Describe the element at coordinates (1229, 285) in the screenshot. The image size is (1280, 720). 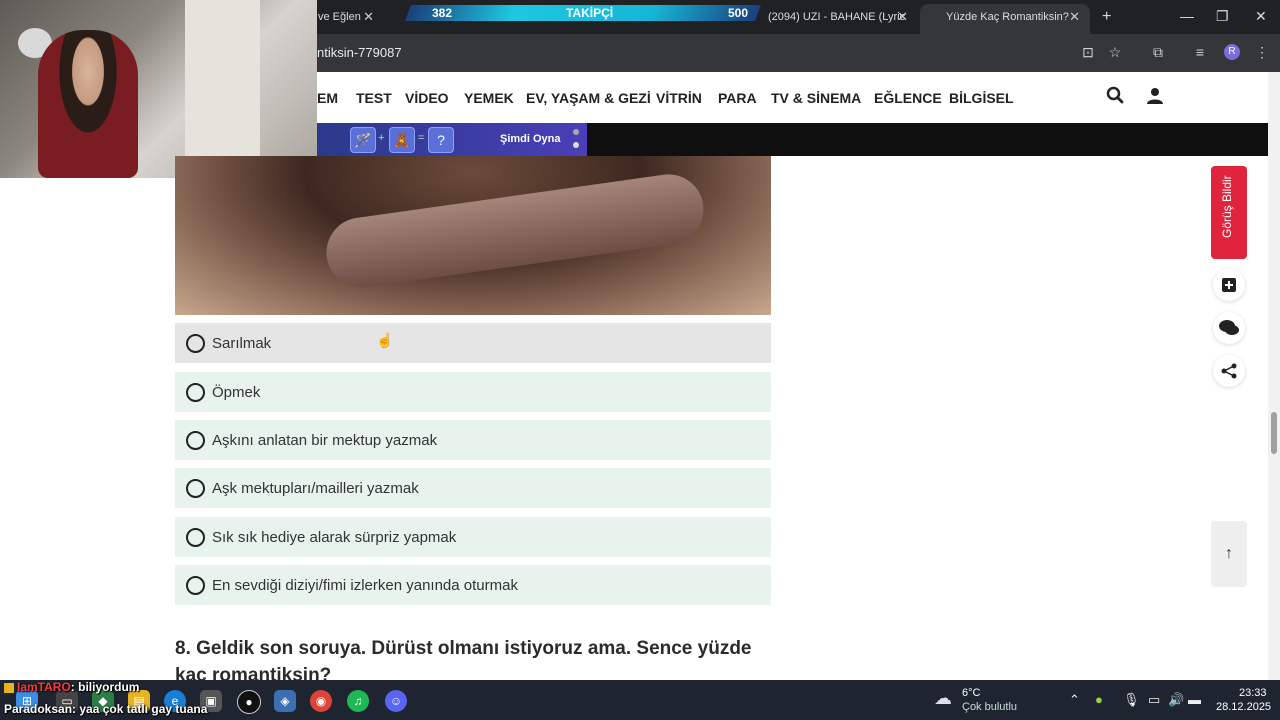
I see `add-note-icon` at that location.